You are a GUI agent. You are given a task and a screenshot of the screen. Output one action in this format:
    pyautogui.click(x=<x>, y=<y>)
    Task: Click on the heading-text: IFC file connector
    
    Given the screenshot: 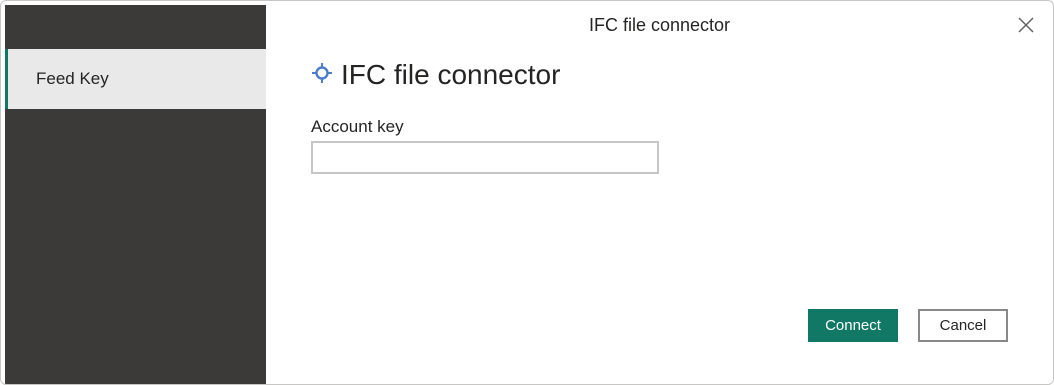 What is the action you would take?
    pyautogui.click(x=451, y=74)
    